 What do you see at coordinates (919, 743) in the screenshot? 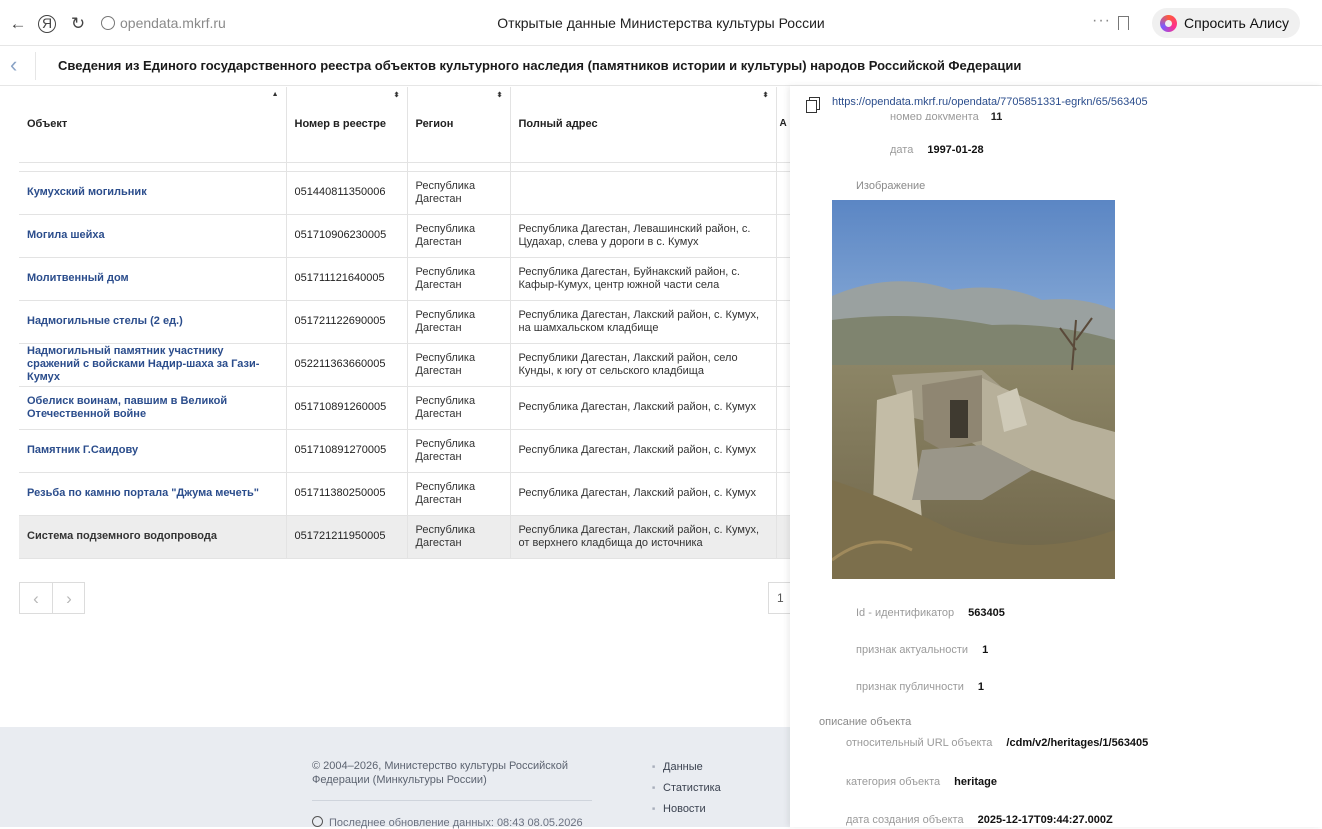
I see `rel-url-label: относительный URL объекта` at bounding box center [919, 743].